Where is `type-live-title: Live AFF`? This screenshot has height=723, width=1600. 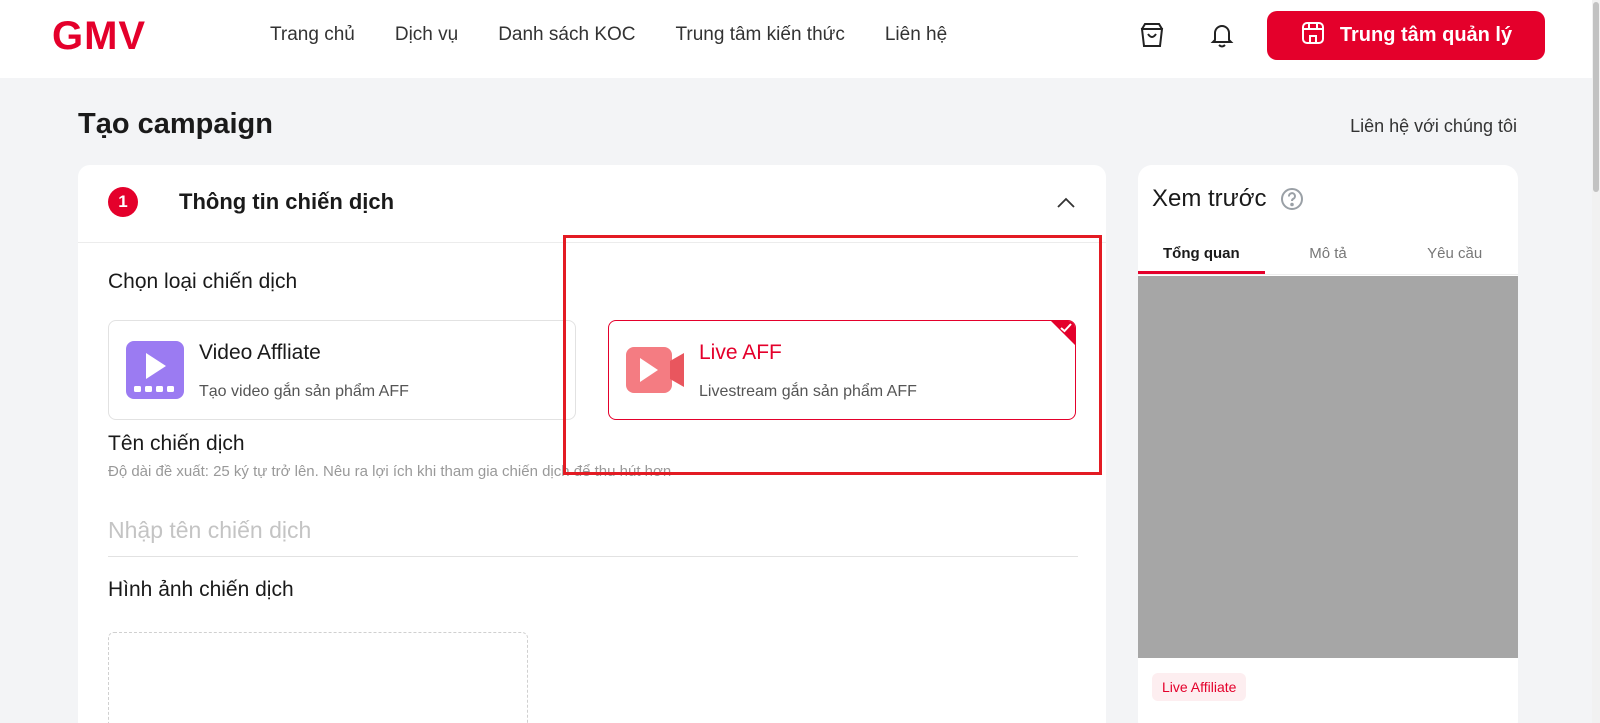 type-live-title: Live AFF is located at coordinates (740, 352).